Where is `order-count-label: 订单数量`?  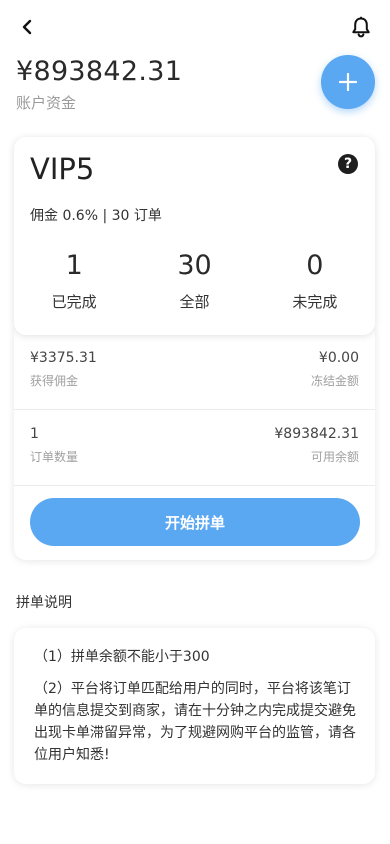
order-count-label: 订单数量 is located at coordinates (54, 457).